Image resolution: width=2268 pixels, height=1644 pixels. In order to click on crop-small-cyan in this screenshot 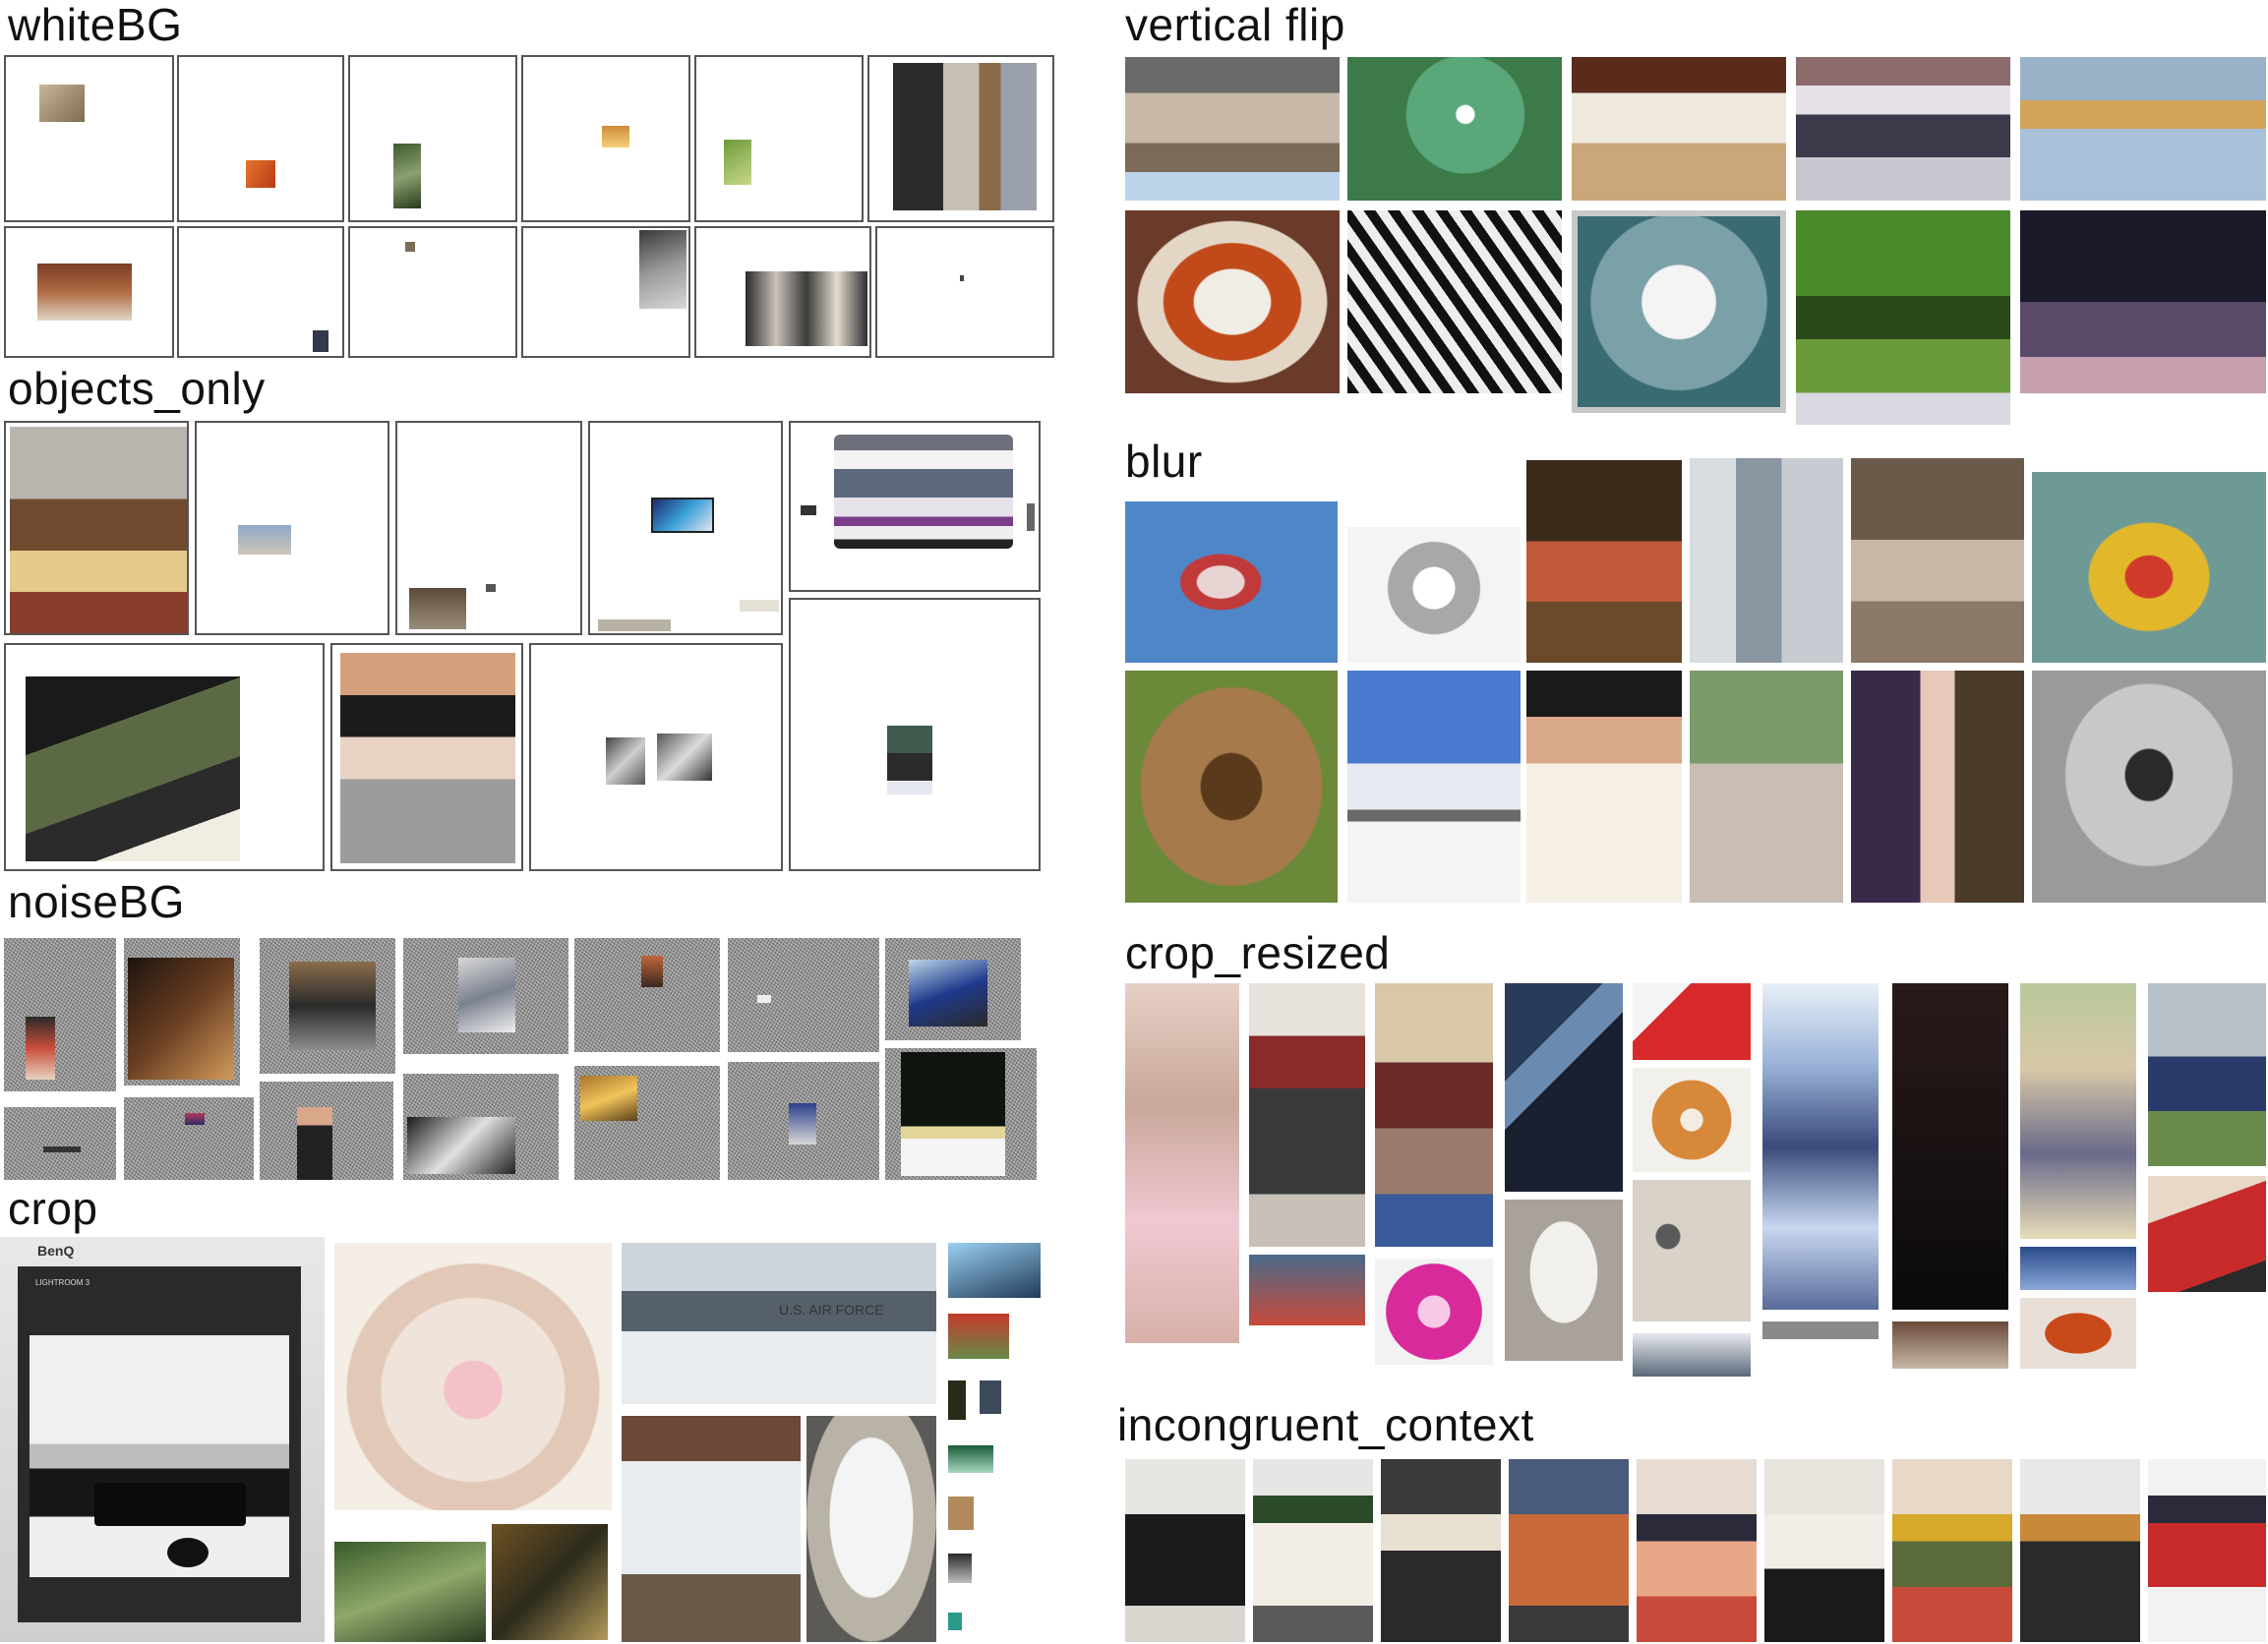, I will do `click(955, 1622)`.